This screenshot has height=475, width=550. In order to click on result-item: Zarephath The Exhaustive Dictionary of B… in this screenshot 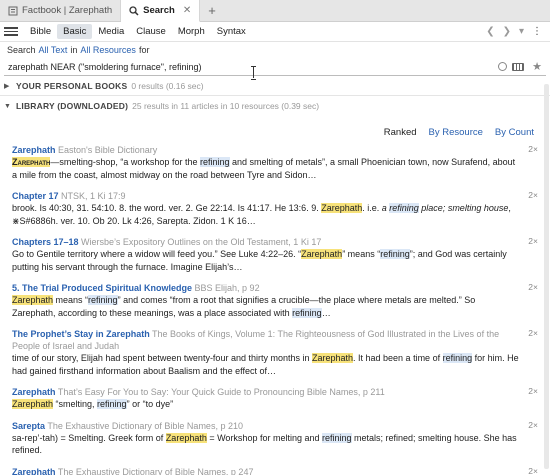, I will do `click(275, 470)`.